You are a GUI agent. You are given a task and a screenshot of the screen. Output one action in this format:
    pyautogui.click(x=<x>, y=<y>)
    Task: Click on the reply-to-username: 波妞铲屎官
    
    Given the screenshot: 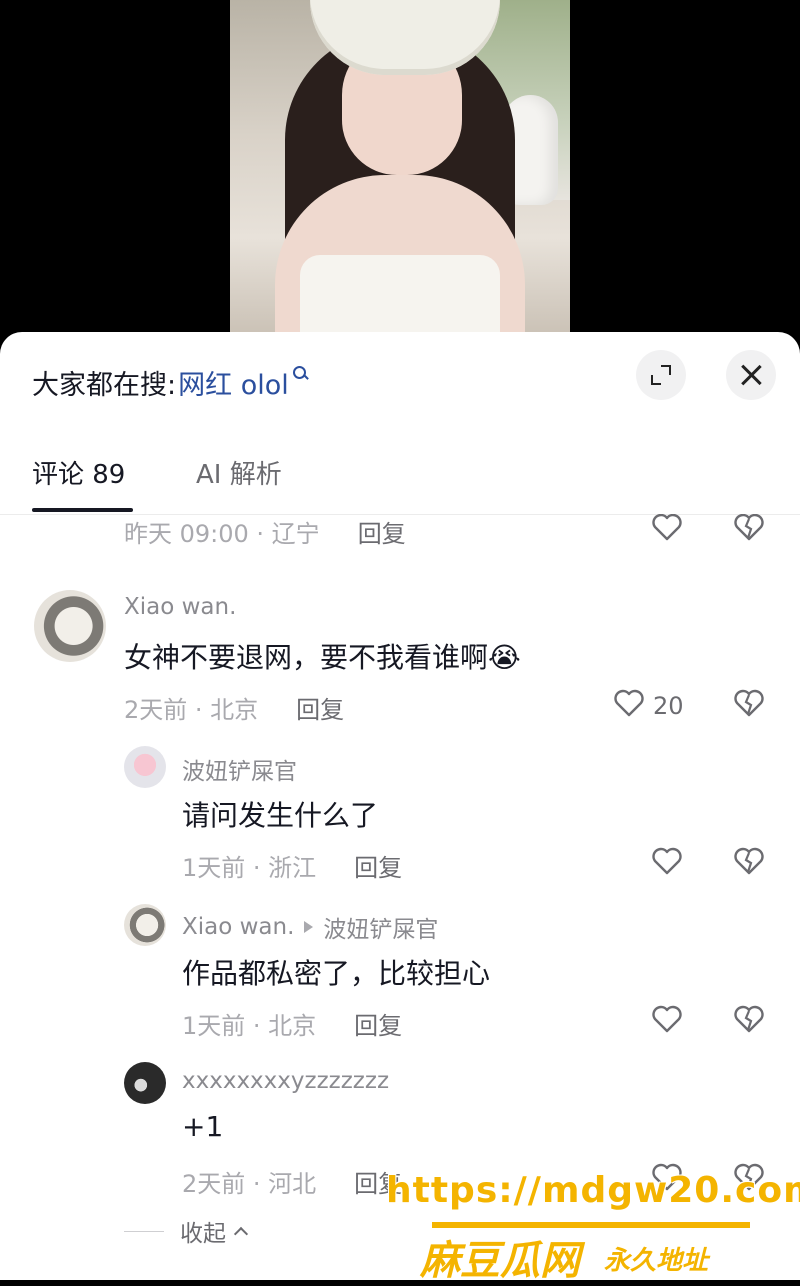 What is the action you would take?
    pyautogui.click(x=380, y=927)
    